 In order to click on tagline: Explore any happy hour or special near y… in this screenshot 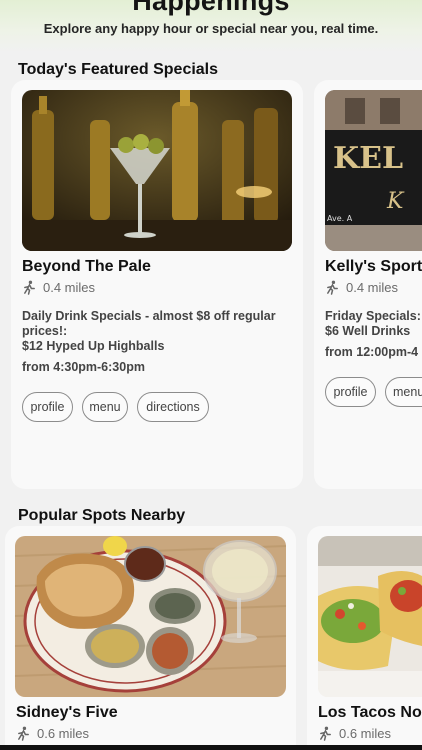, I will do `click(211, 28)`.